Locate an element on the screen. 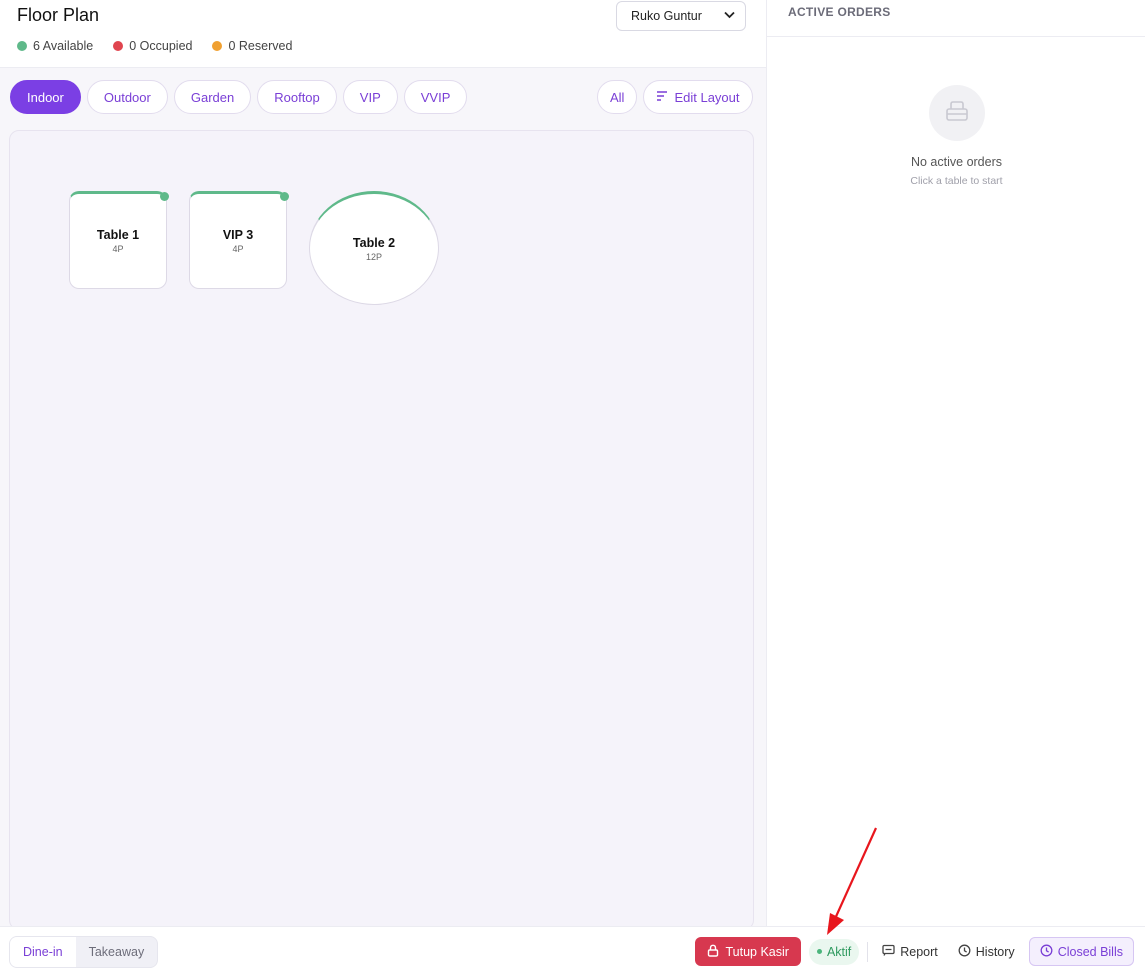 Image resolution: width=1145 pixels, height=973 pixels. table-card-table-1: Table 1 4P is located at coordinates (119, 240).